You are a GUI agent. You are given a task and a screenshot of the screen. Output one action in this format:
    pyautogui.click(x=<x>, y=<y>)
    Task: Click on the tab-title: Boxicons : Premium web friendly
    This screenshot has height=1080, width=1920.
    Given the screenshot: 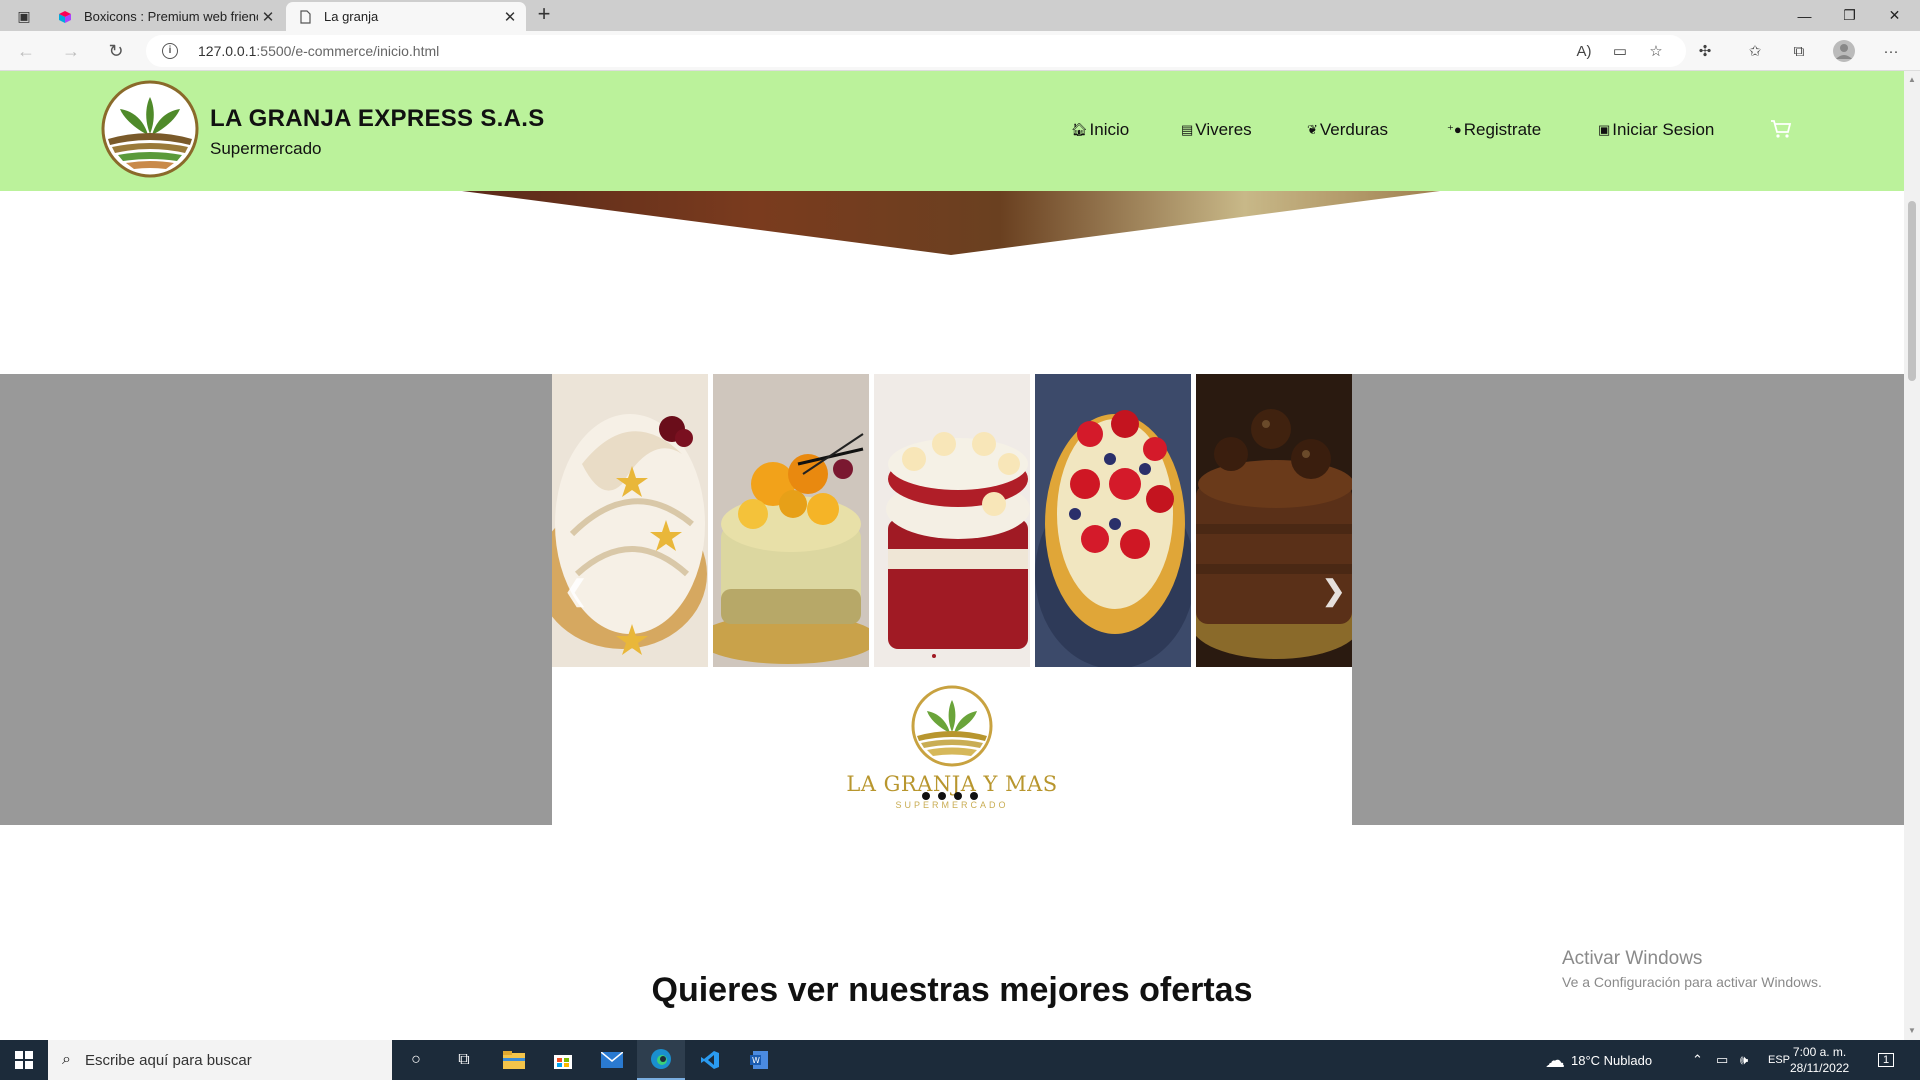 What is the action you would take?
    pyautogui.click(x=171, y=16)
    